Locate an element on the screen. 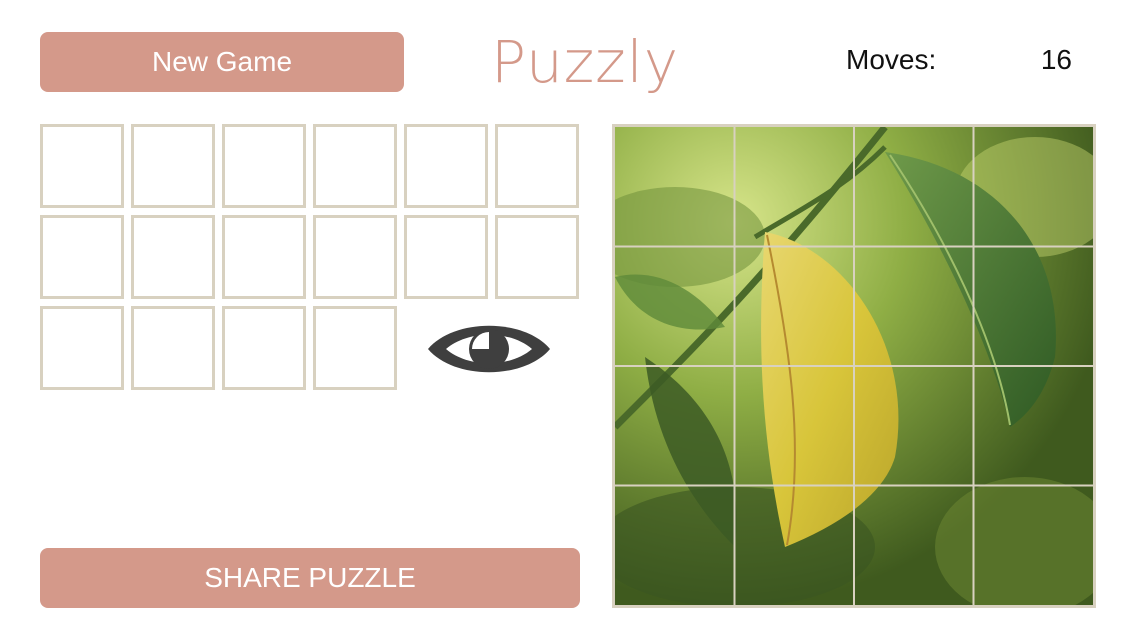 The width and height of the screenshot is (1136, 640). moves-label: Moves: is located at coordinates (891, 59).